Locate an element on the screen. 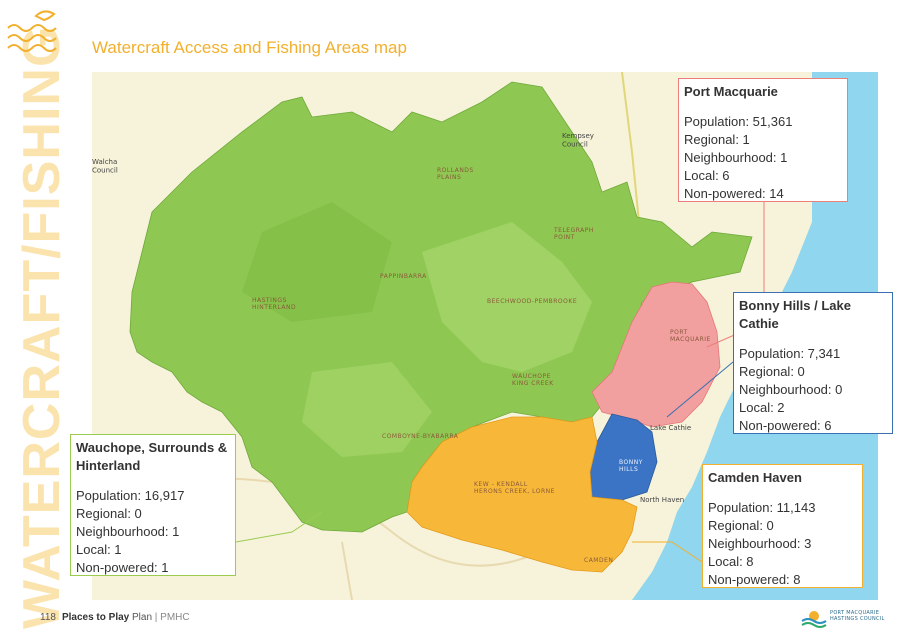 Image resolution: width=908 pixels, height=641 pixels. fishing-waves-logo-icon is located at coordinates (32, 31).